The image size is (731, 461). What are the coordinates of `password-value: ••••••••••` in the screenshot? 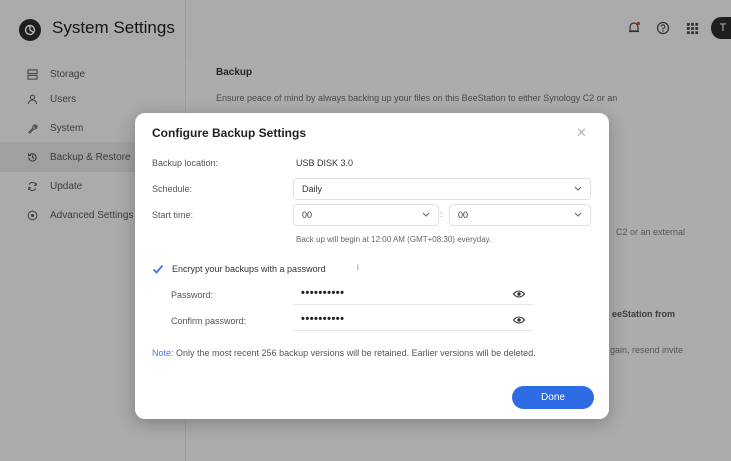 It's located at (323, 293).